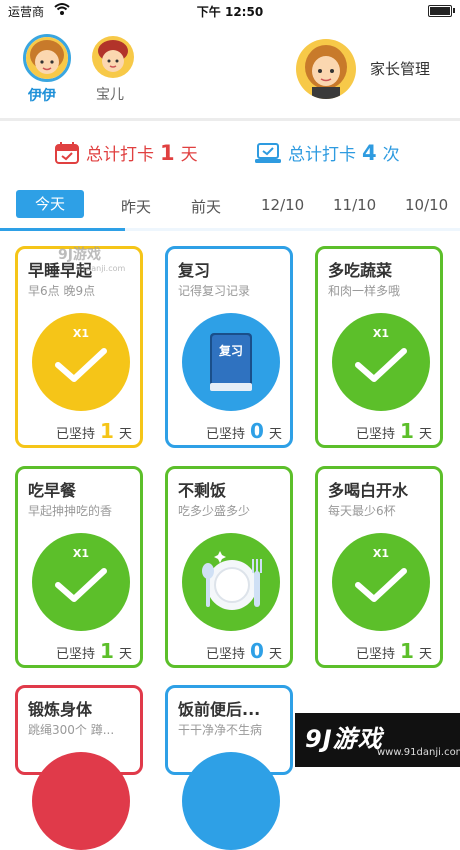 The image size is (460, 850). Describe the element at coordinates (136, 206) in the screenshot. I see `tab-yesterday: 昨天` at that location.